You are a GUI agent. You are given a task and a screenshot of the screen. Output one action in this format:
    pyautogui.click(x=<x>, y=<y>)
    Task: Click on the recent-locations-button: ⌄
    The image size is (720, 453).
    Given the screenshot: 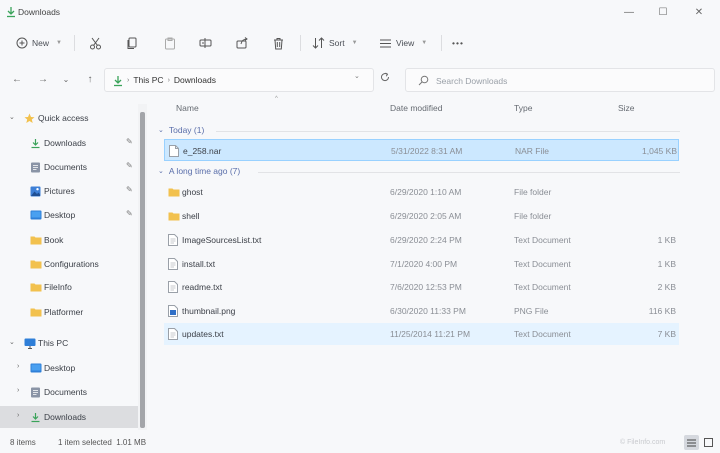 What is the action you would take?
    pyautogui.click(x=66, y=79)
    